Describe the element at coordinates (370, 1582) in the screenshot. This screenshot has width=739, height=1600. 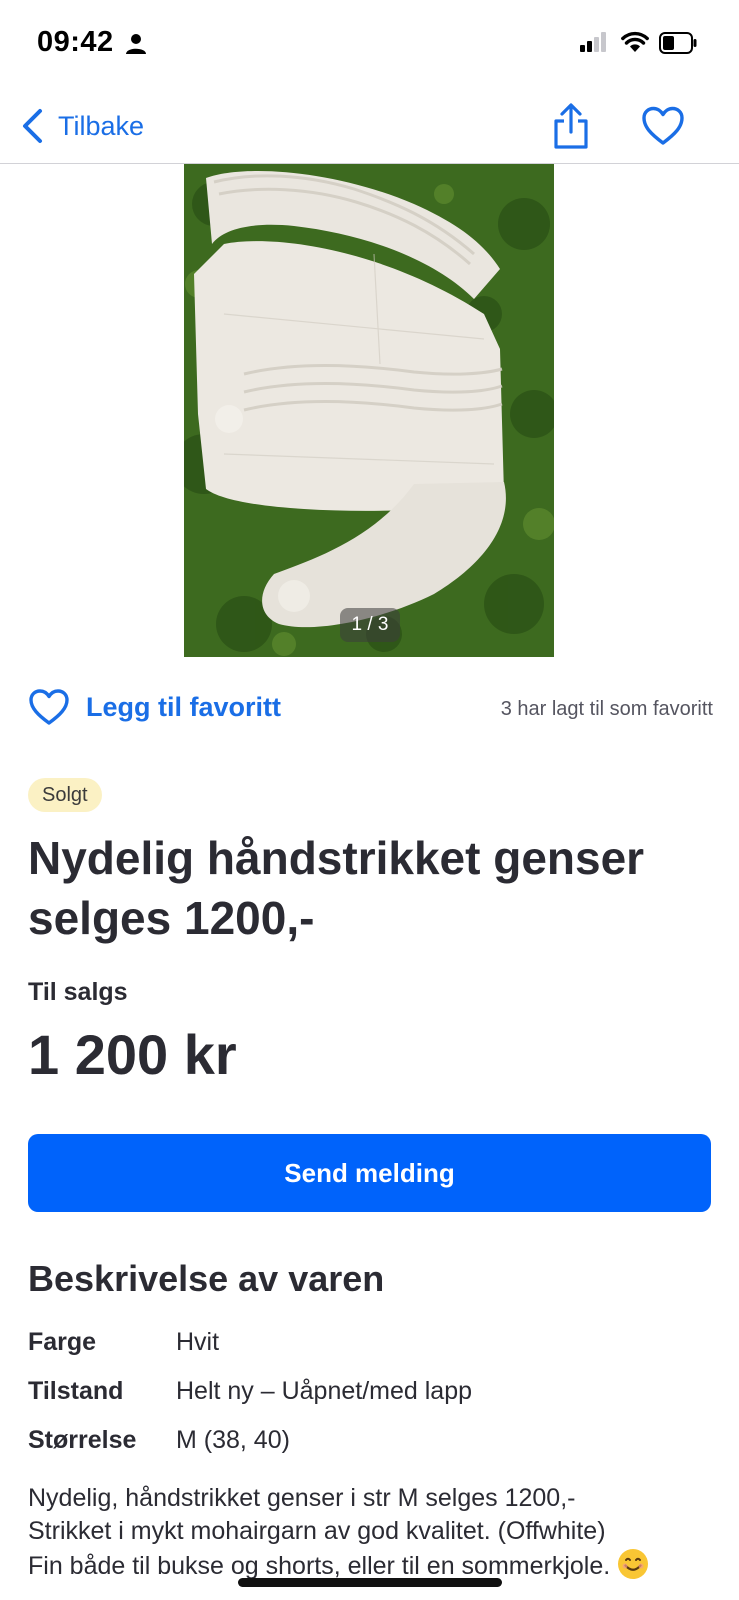
I see `home-indicator` at that location.